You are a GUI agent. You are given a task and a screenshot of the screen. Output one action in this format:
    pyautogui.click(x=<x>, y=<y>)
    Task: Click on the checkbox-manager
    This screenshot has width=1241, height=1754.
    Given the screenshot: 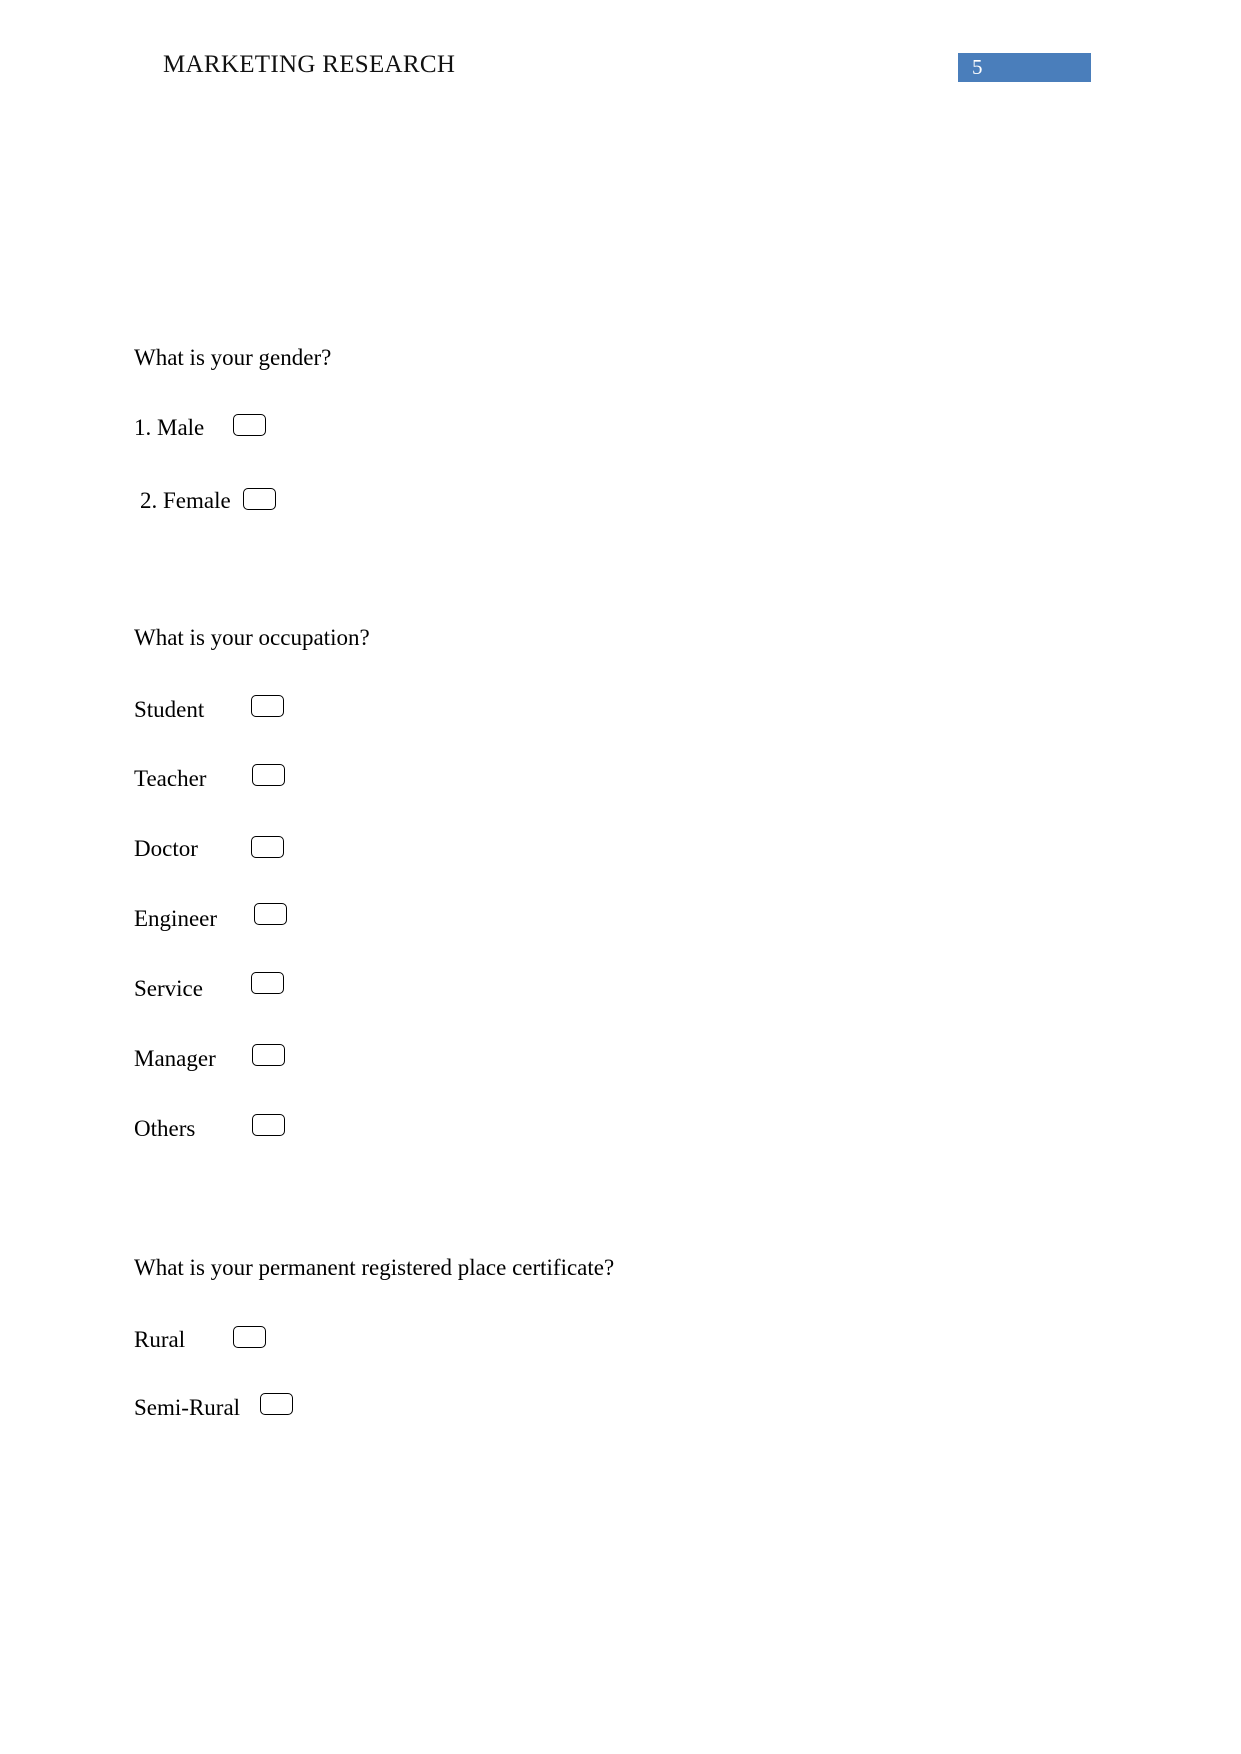 What is the action you would take?
    pyautogui.click(x=268, y=1055)
    